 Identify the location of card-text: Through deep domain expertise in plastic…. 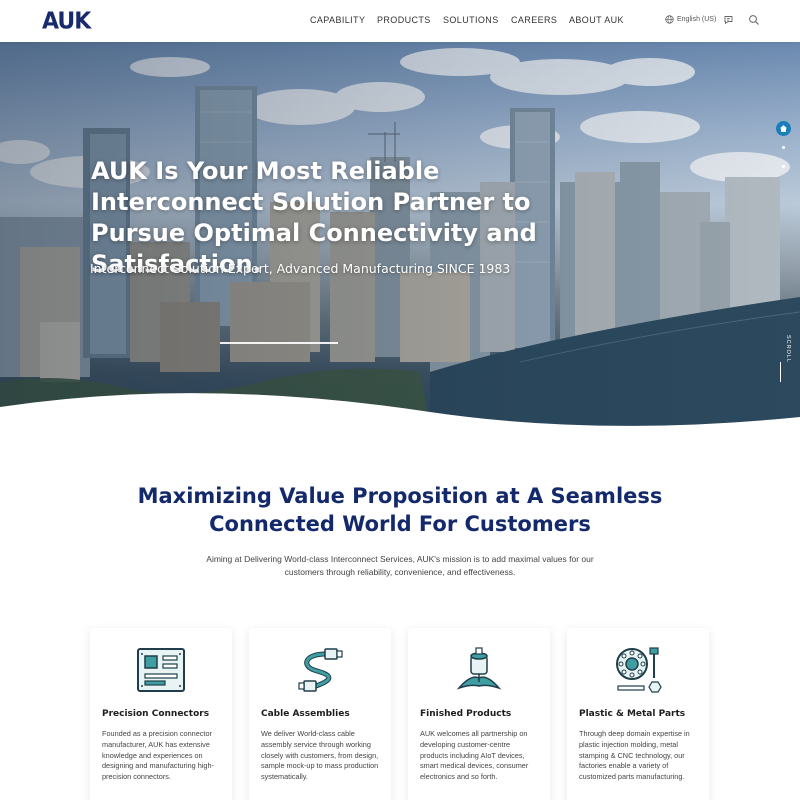
(634, 755).